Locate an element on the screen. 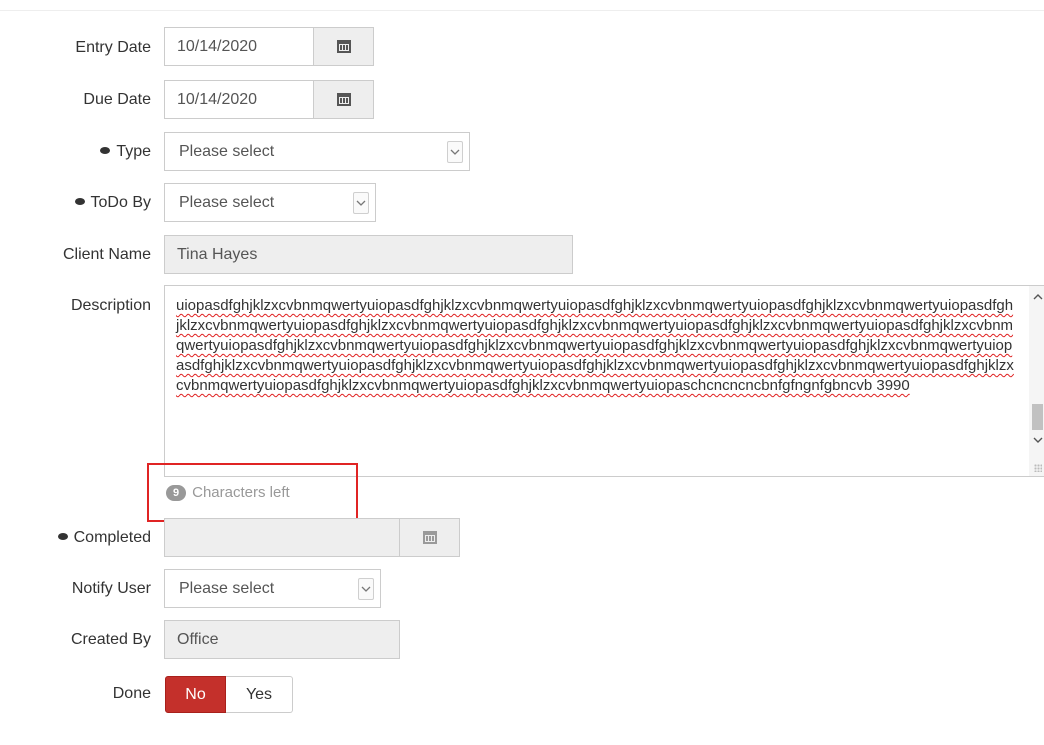 This screenshot has height=745, width=1044. created-by-label: Created By is located at coordinates (110, 639).